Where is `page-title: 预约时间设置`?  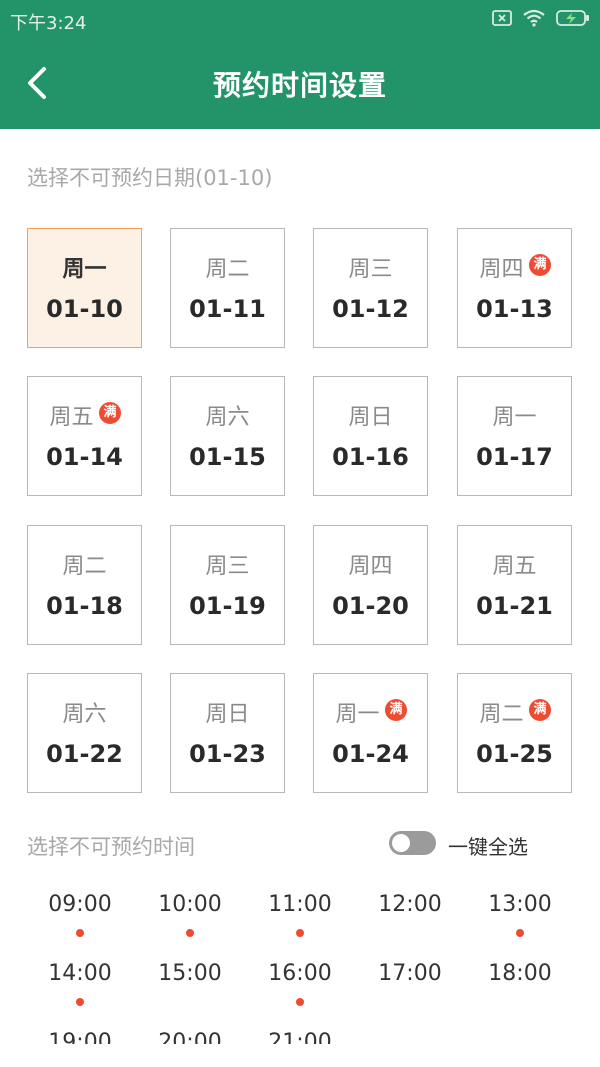 page-title: 预约时间设置 is located at coordinates (299, 85).